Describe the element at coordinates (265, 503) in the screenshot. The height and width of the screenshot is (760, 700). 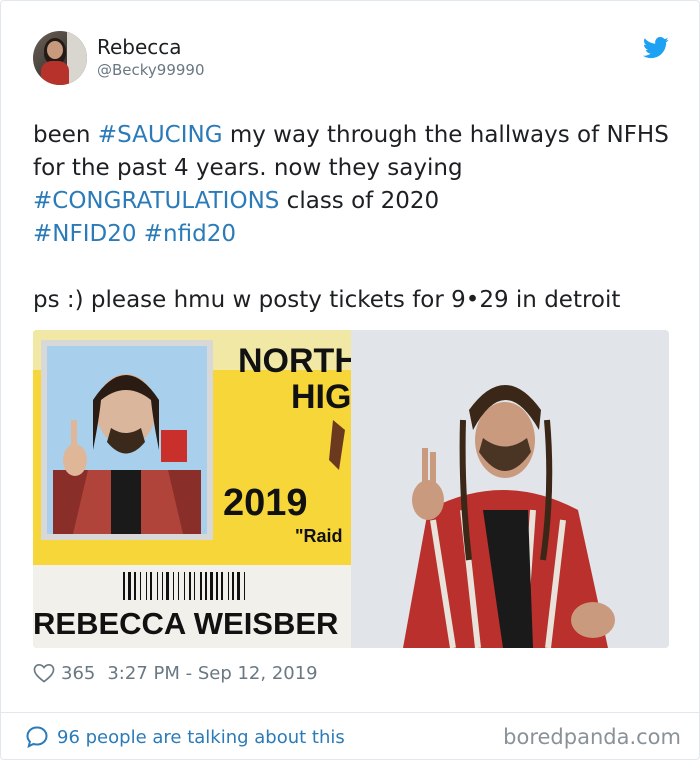
I see `id-year: 2019` at that location.